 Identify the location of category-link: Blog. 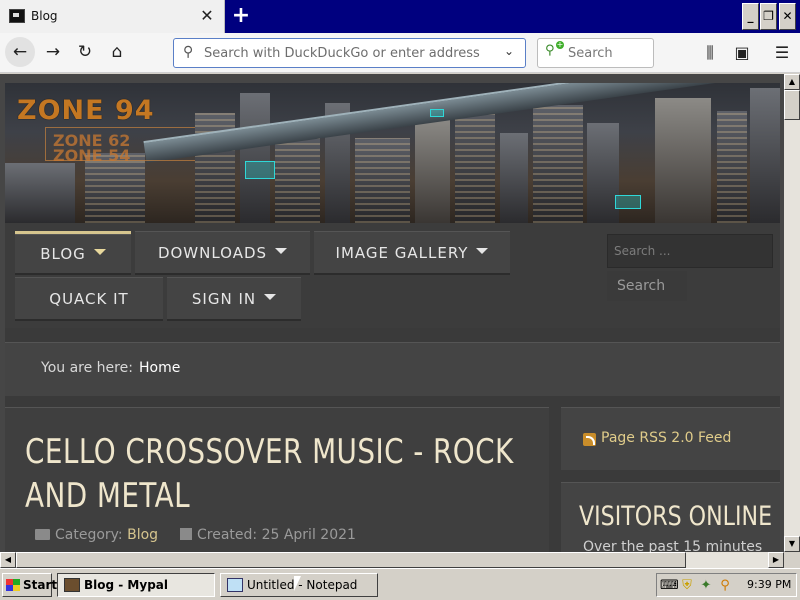
(142, 535).